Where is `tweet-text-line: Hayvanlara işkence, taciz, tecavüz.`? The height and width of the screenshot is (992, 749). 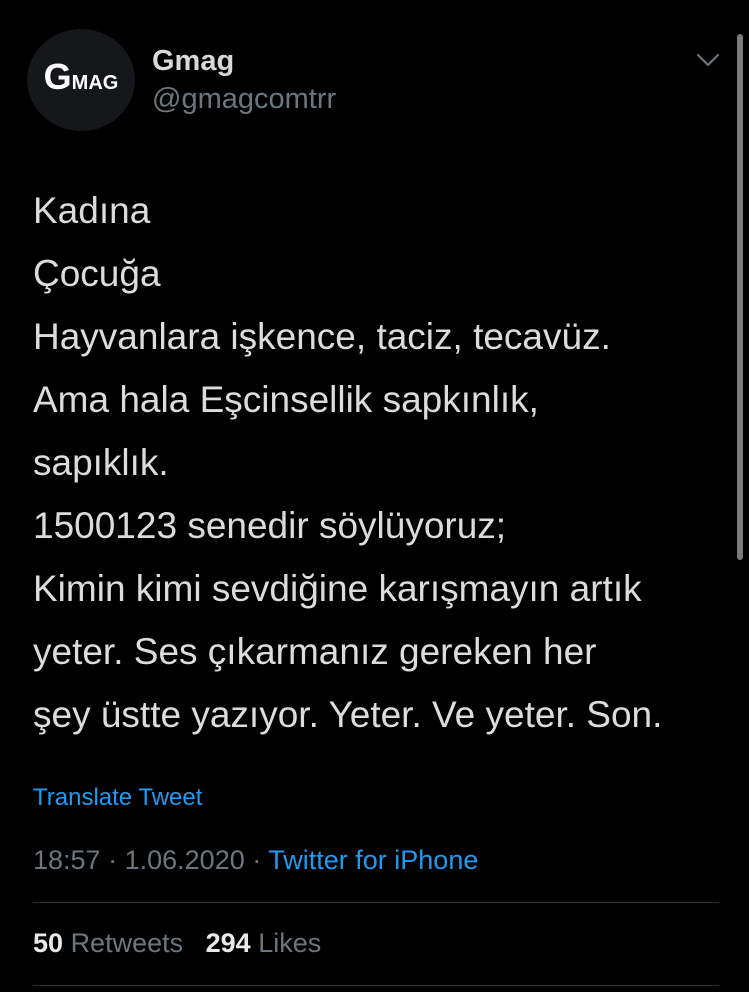
tweet-text-line: Hayvanlara işkence, taciz, tecavüz. is located at coordinates (322, 336).